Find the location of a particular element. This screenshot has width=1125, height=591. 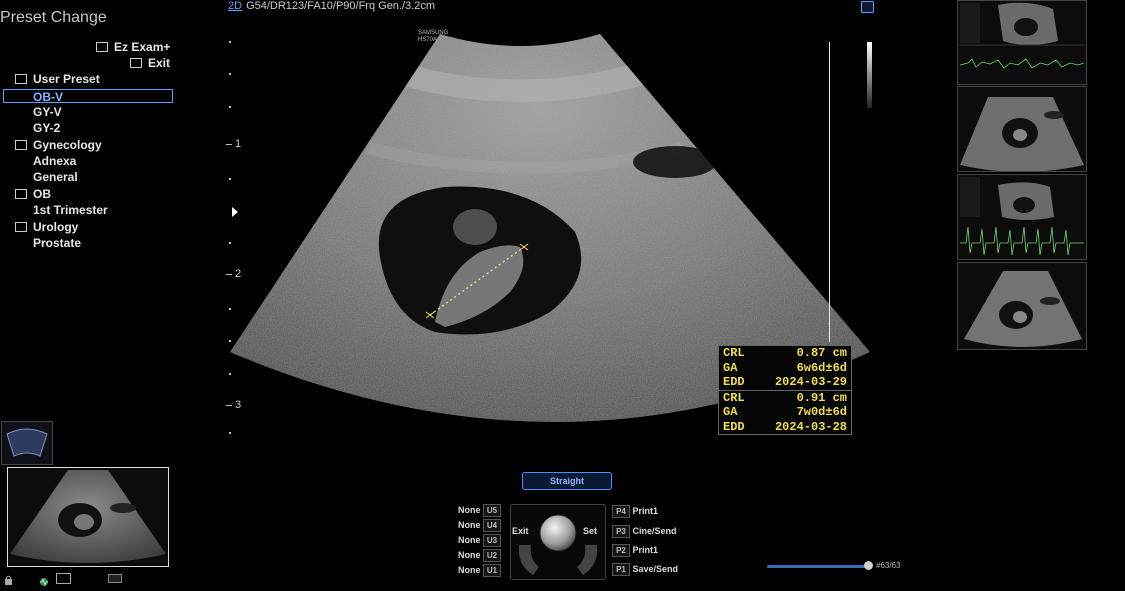

category-urology: Urology is located at coordinates (46, 227).